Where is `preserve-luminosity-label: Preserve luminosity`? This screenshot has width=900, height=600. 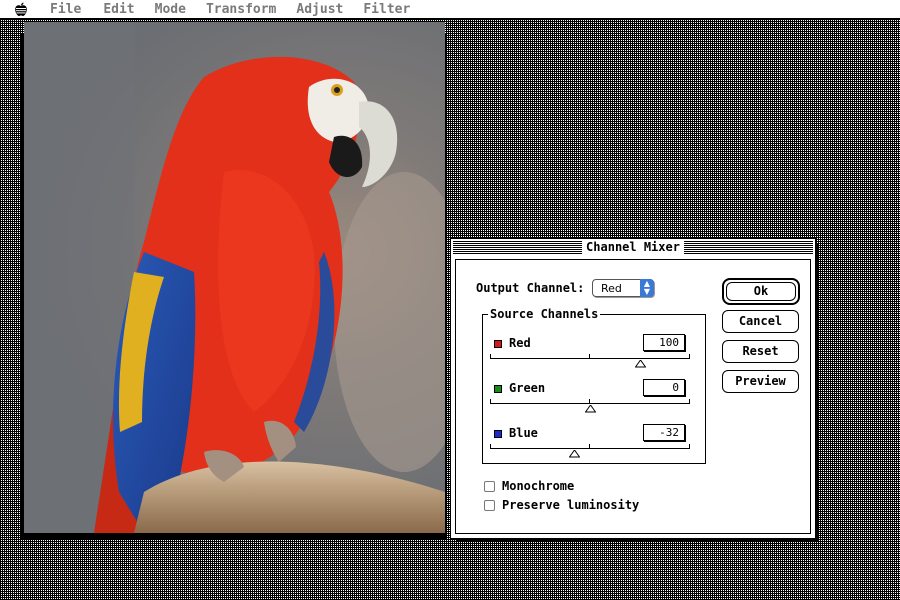
preserve-luminosity-label: Preserve luminosity is located at coordinates (571, 505).